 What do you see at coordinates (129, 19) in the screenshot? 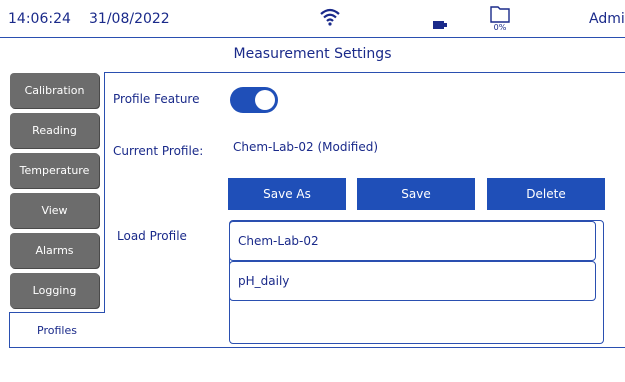
I see `clock-date: 31/08/2022` at bounding box center [129, 19].